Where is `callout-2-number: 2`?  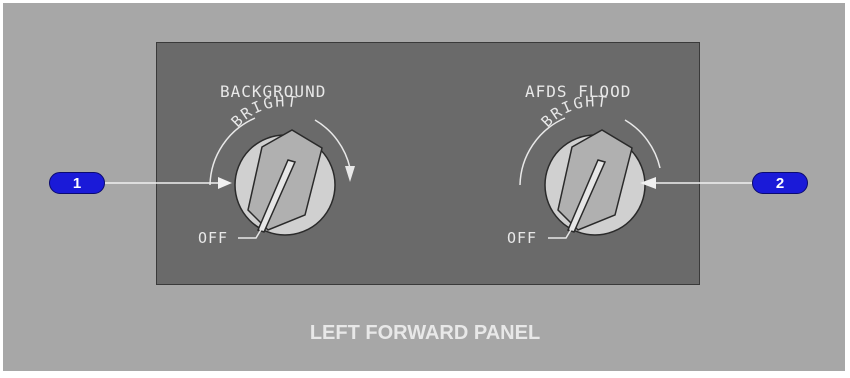
callout-2-number: 2 is located at coordinates (780, 183).